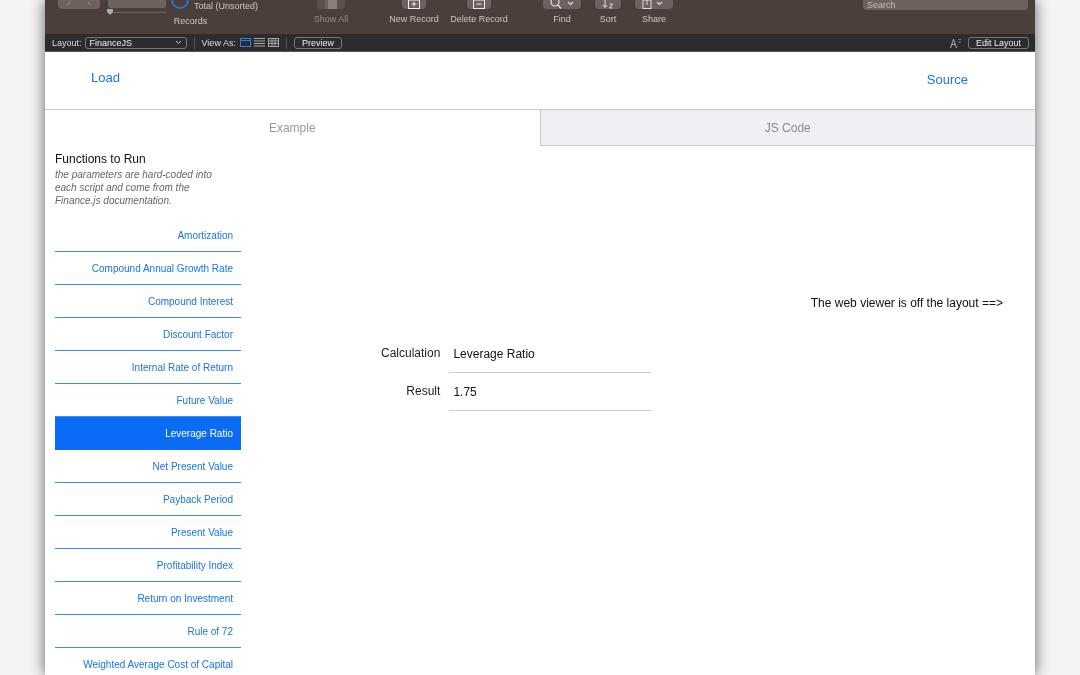 The height and width of the screenshot is (675, 1080). I want to click on sort-icon, so click(608, 4).